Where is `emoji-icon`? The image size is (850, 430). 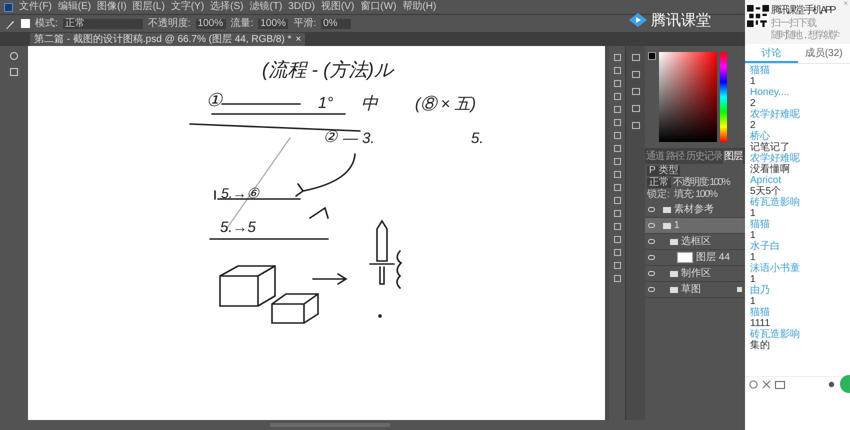 emoji-icon is located at coordinates (753, 384).